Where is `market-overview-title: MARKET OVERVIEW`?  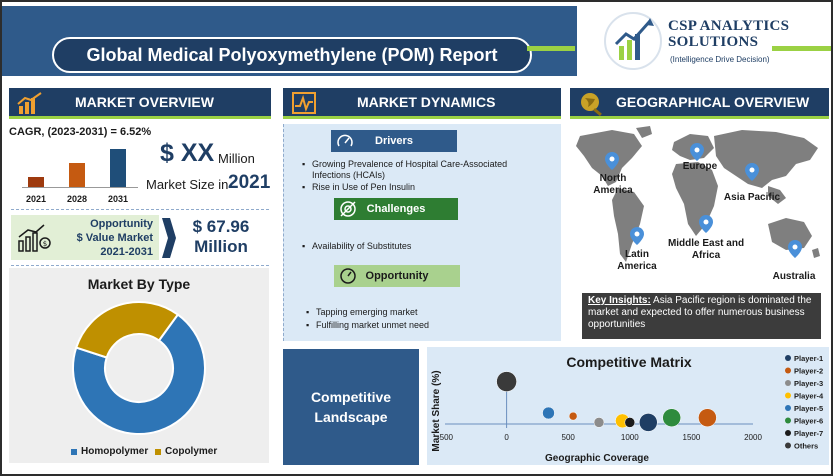 market-overview-title: MARKET OVERVIEW is located at coordinates (144, 102).